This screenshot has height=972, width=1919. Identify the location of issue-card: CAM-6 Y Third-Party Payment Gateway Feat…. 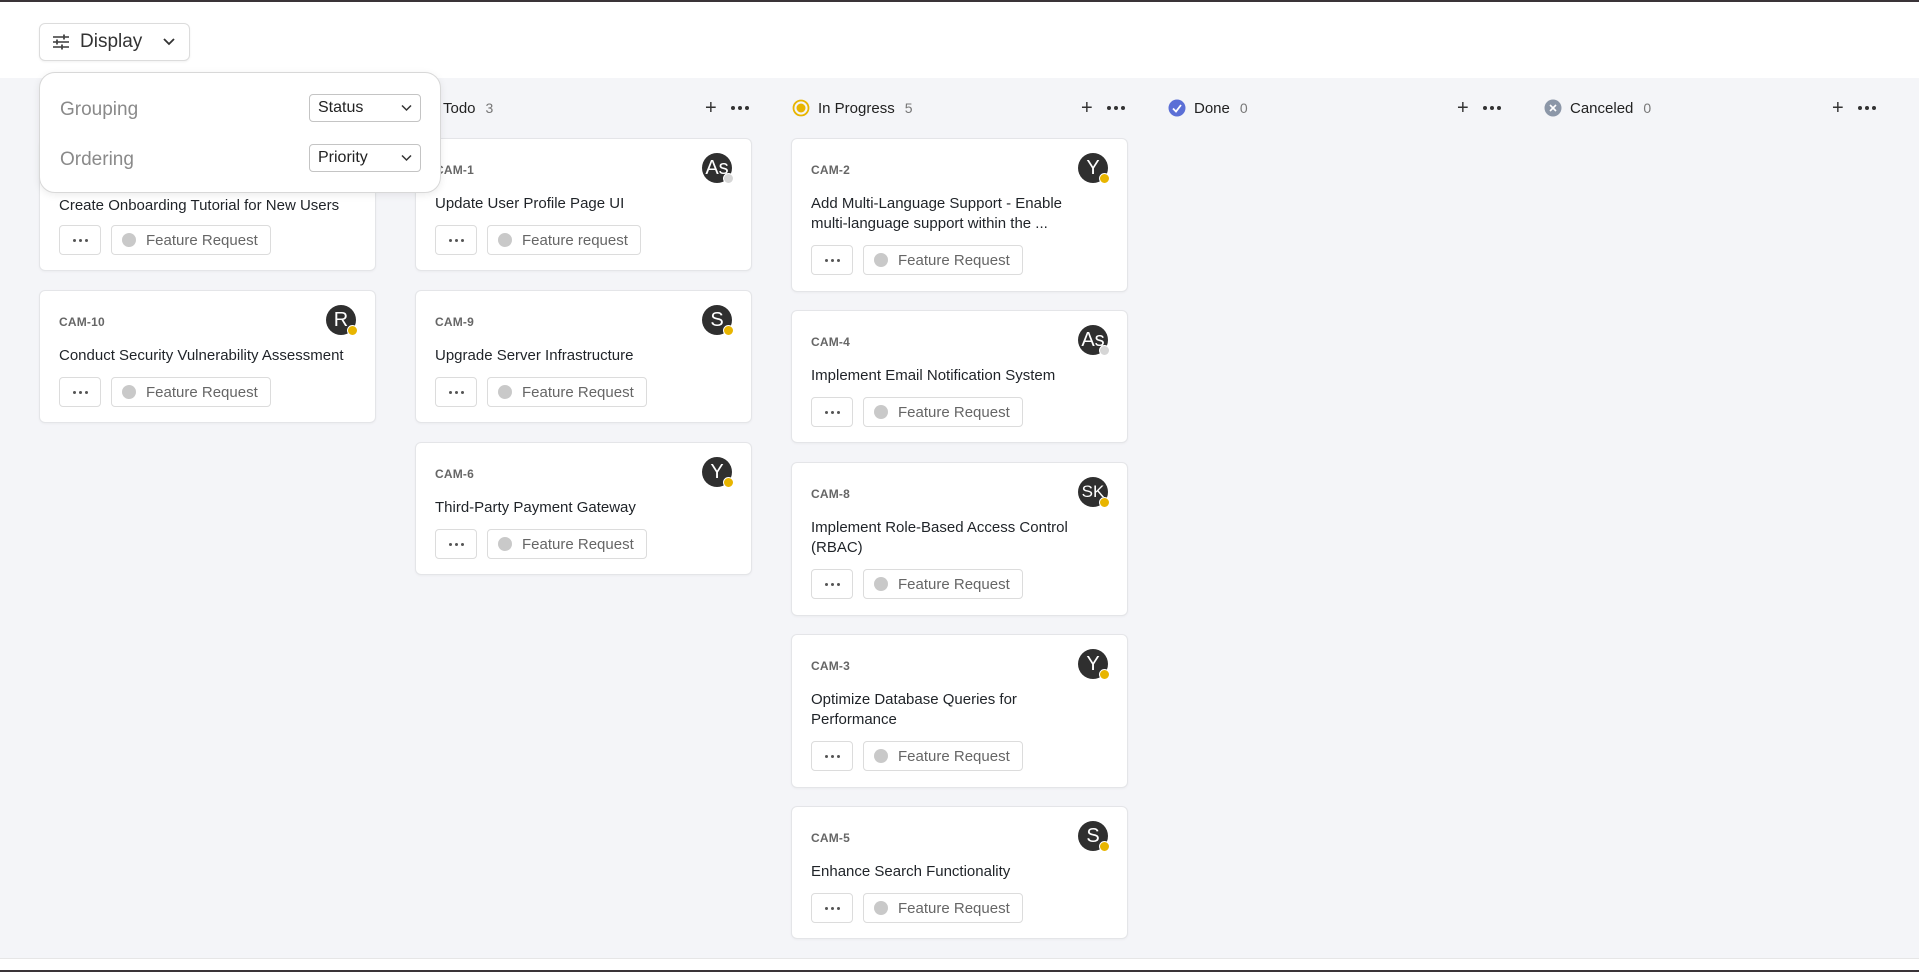
(583, 508).